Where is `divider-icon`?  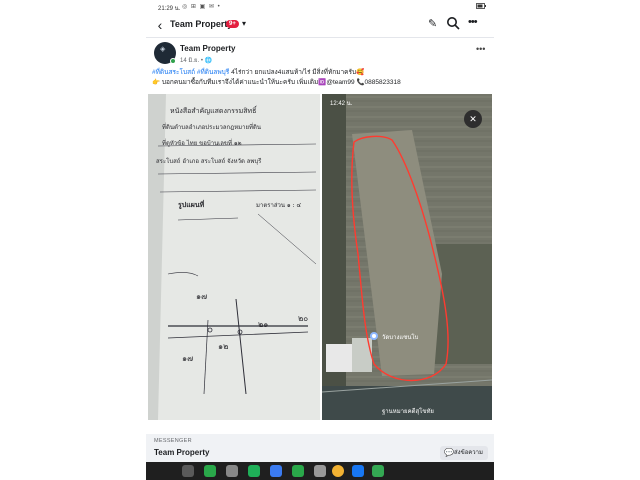 divider-icon is located at coordinates (320, 471).